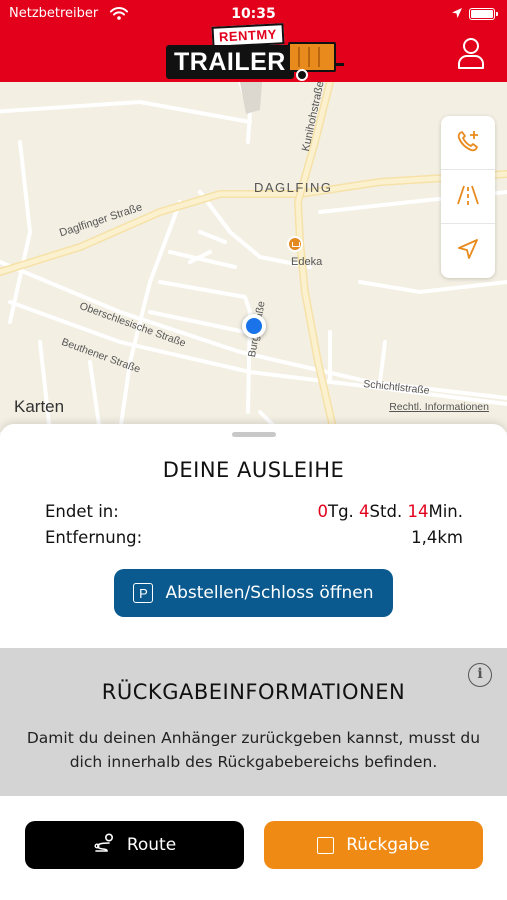 The height and width of the screenshot is (900, 507). I want to click on sheet-grabber-handle, so click(254, 434).